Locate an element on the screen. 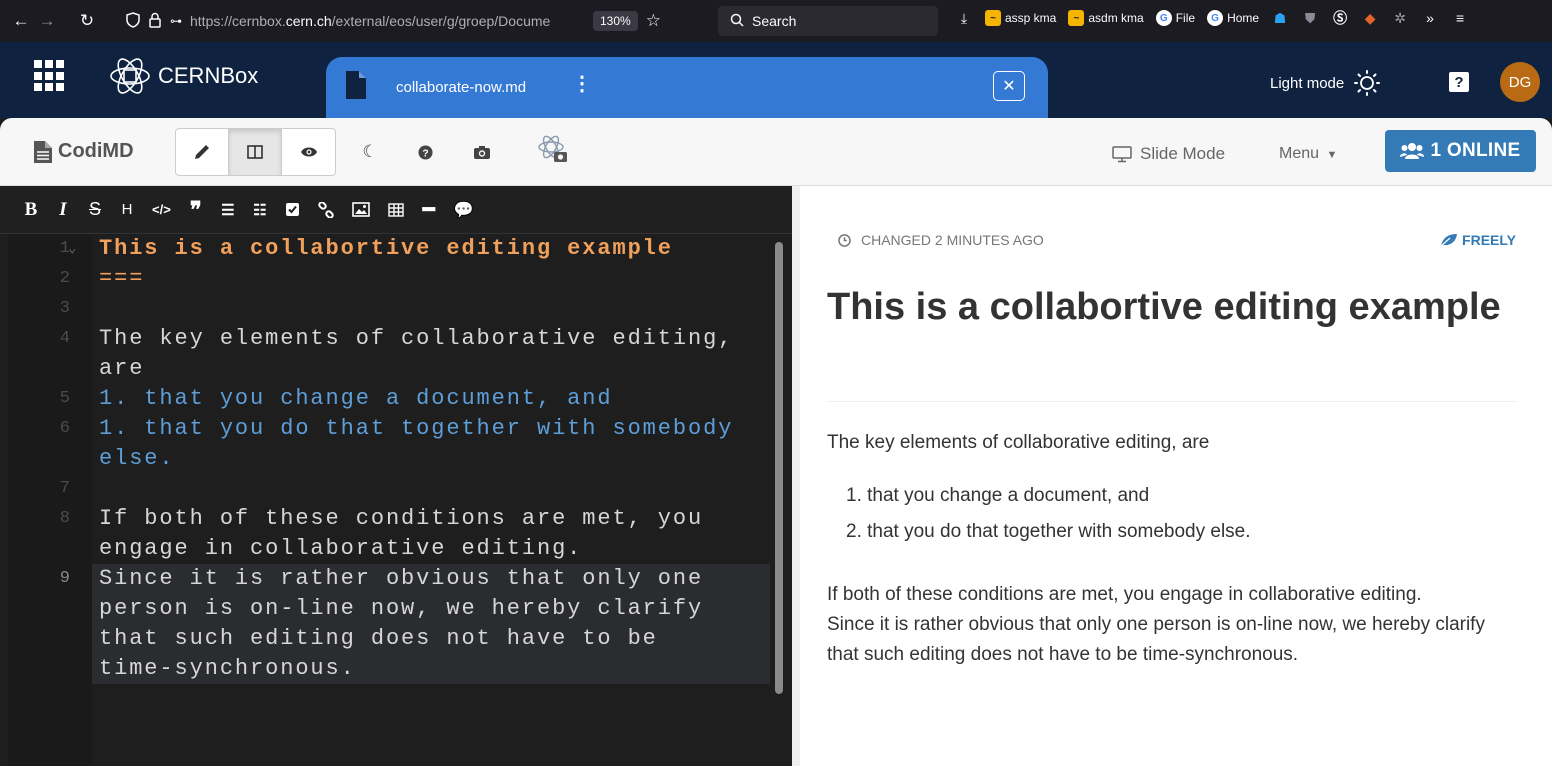 The image size is (1552, 766). checkbox-icon is located at coordinates (292, 209).